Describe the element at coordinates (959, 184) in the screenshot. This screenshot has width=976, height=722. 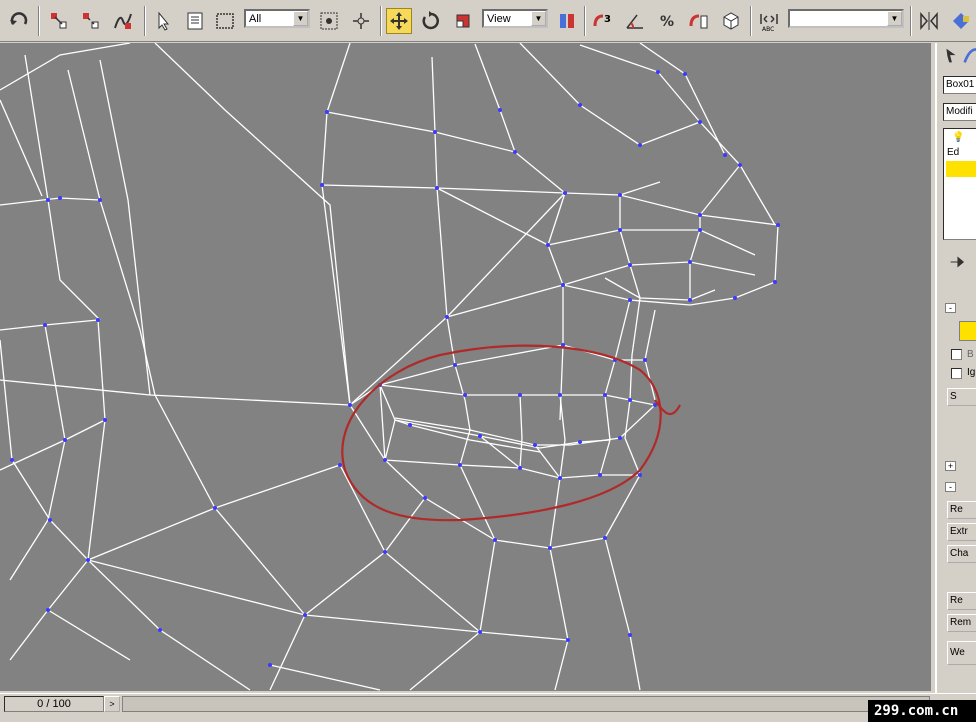
I see `modifier-stack: 💡 Ed` at that location.